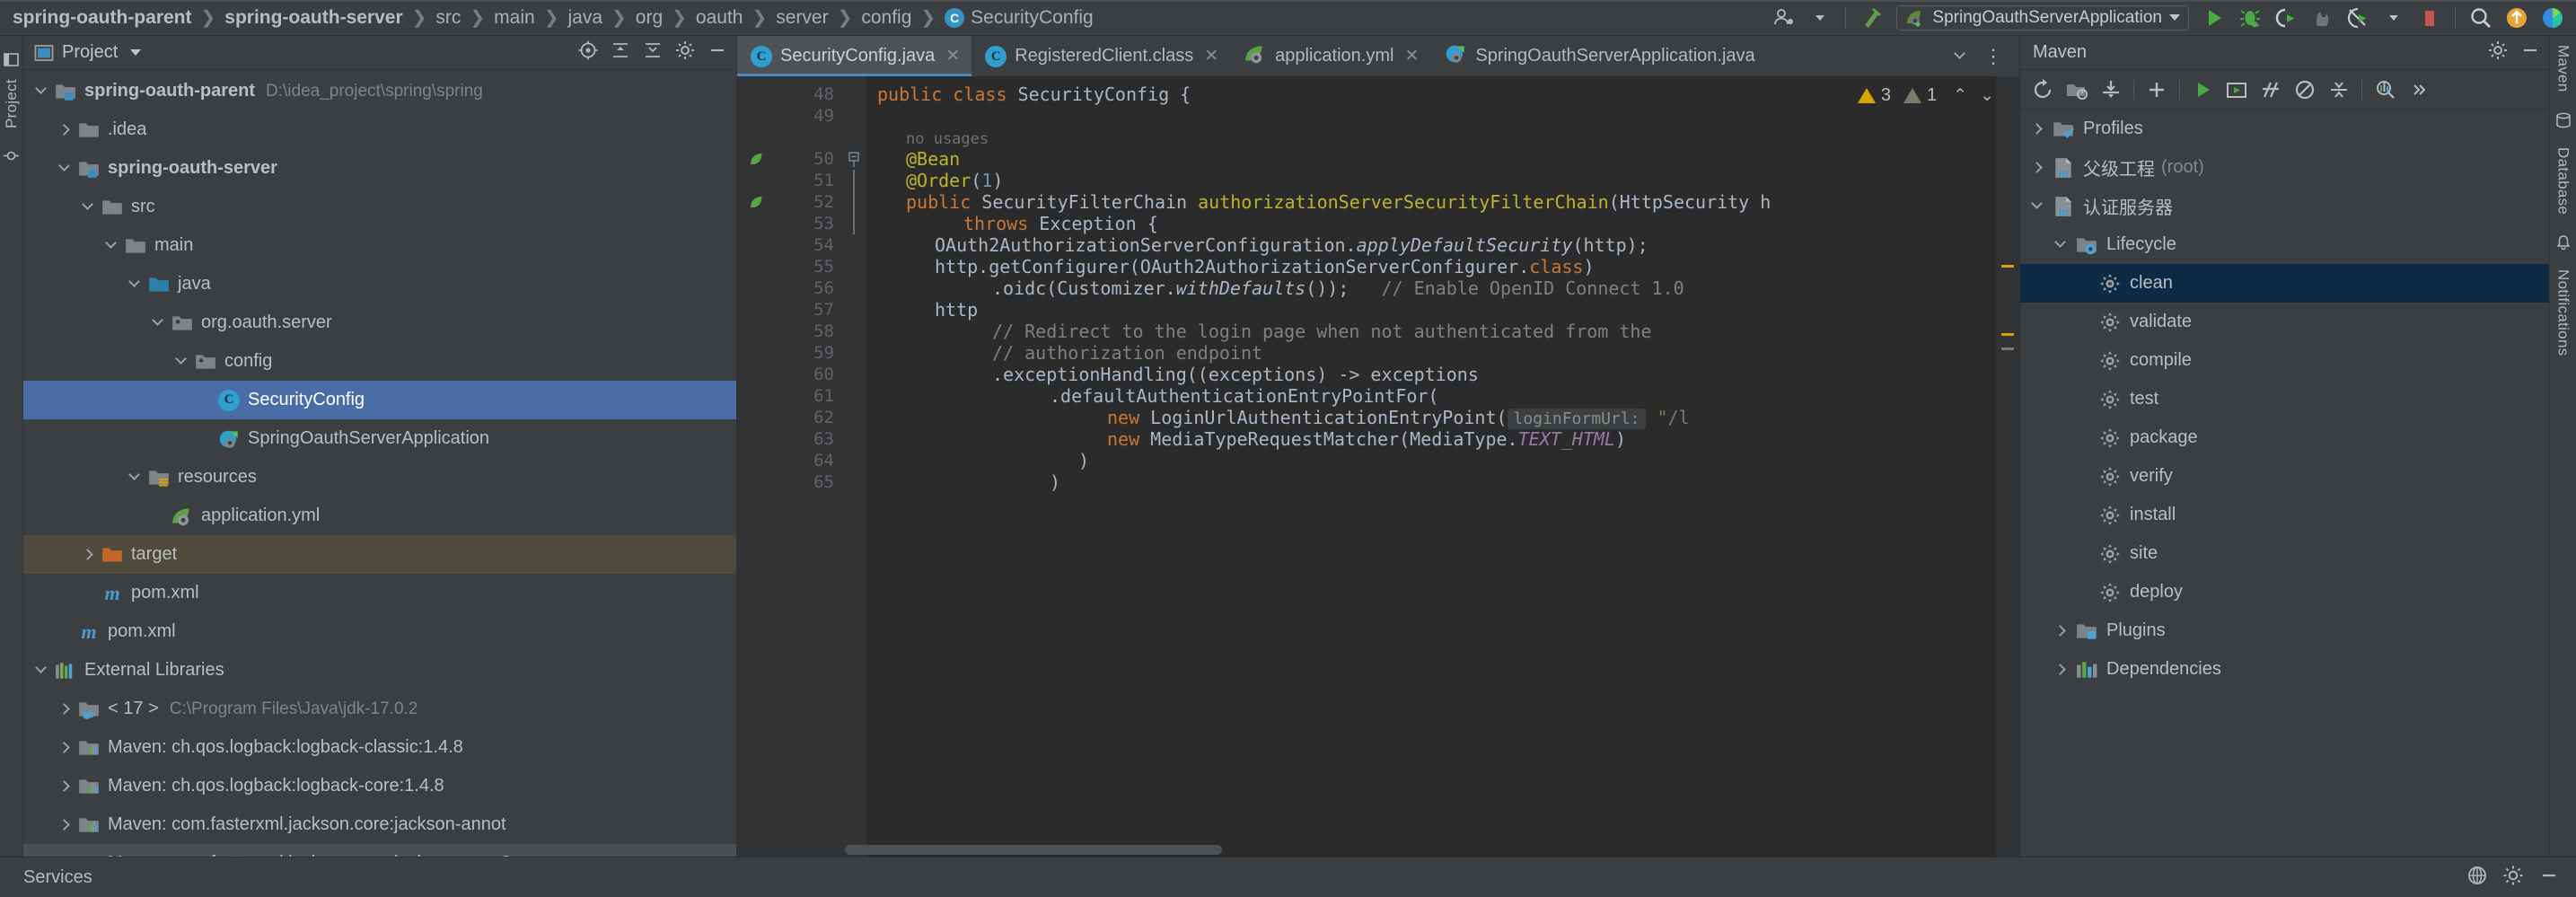  I want to click on ai-assistant-icon, so click(2553, 18).